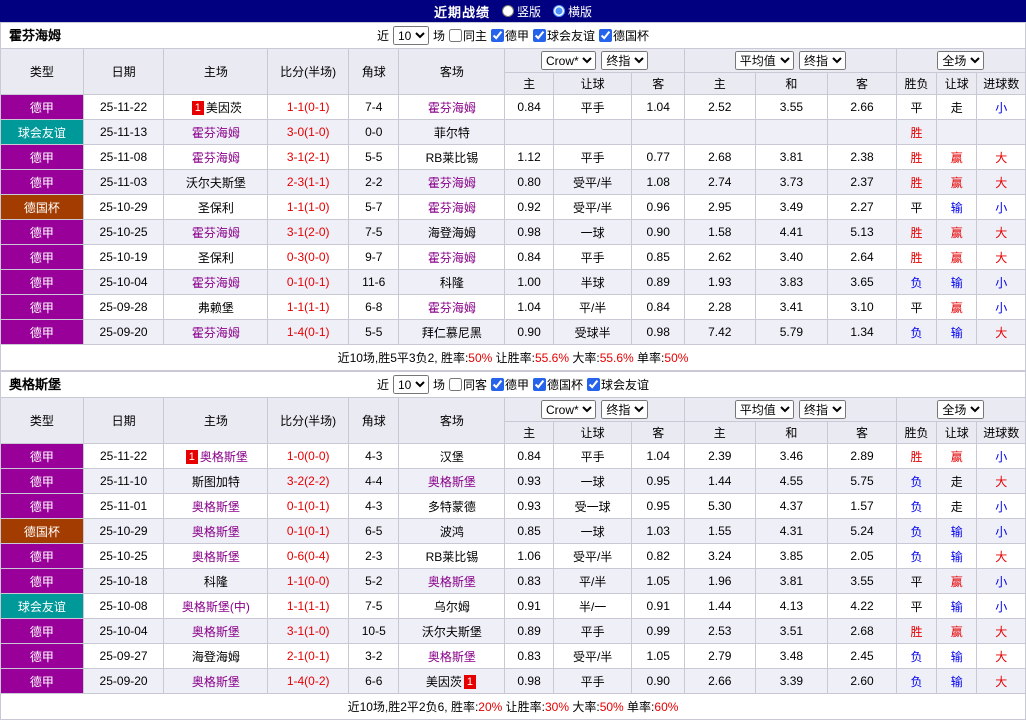 The image size is (1026, 726). Describe the element at coordinates (613, 707) in the screenshot. I see `summary-stat-value: 50%` at that location.